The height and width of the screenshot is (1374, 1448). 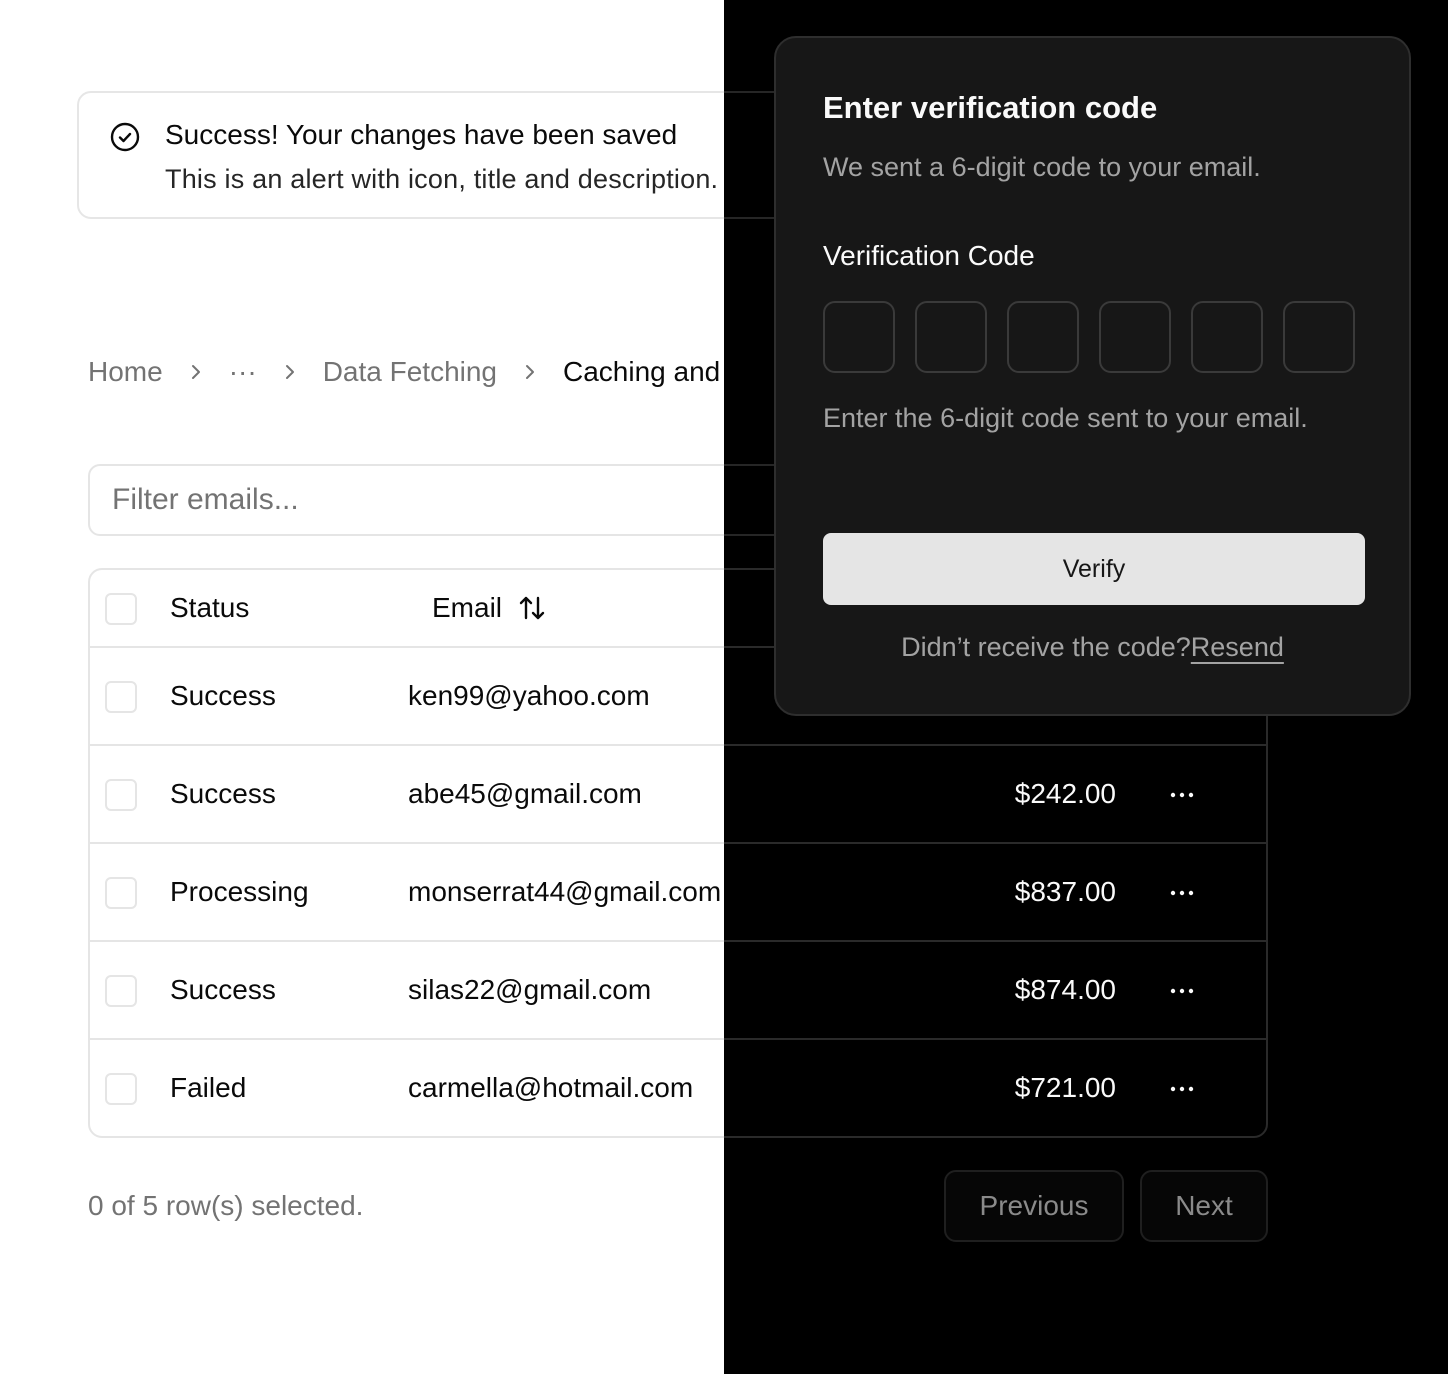 What do you see at coordinates (1204, 1206) in the screenshot?
I see `next-page-button: Next` at bounding box center [1204, 1206].